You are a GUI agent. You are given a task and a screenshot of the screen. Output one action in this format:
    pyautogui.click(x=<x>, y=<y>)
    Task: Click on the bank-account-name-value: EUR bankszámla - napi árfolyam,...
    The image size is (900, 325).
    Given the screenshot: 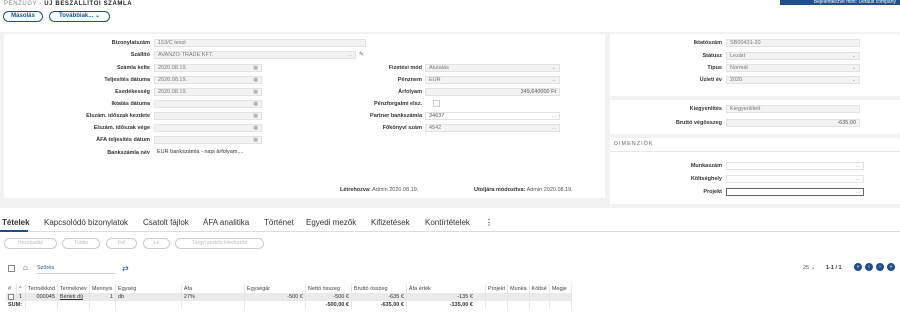 What is the action you would take?
    pyautogui.click(x=208, y=153)
    